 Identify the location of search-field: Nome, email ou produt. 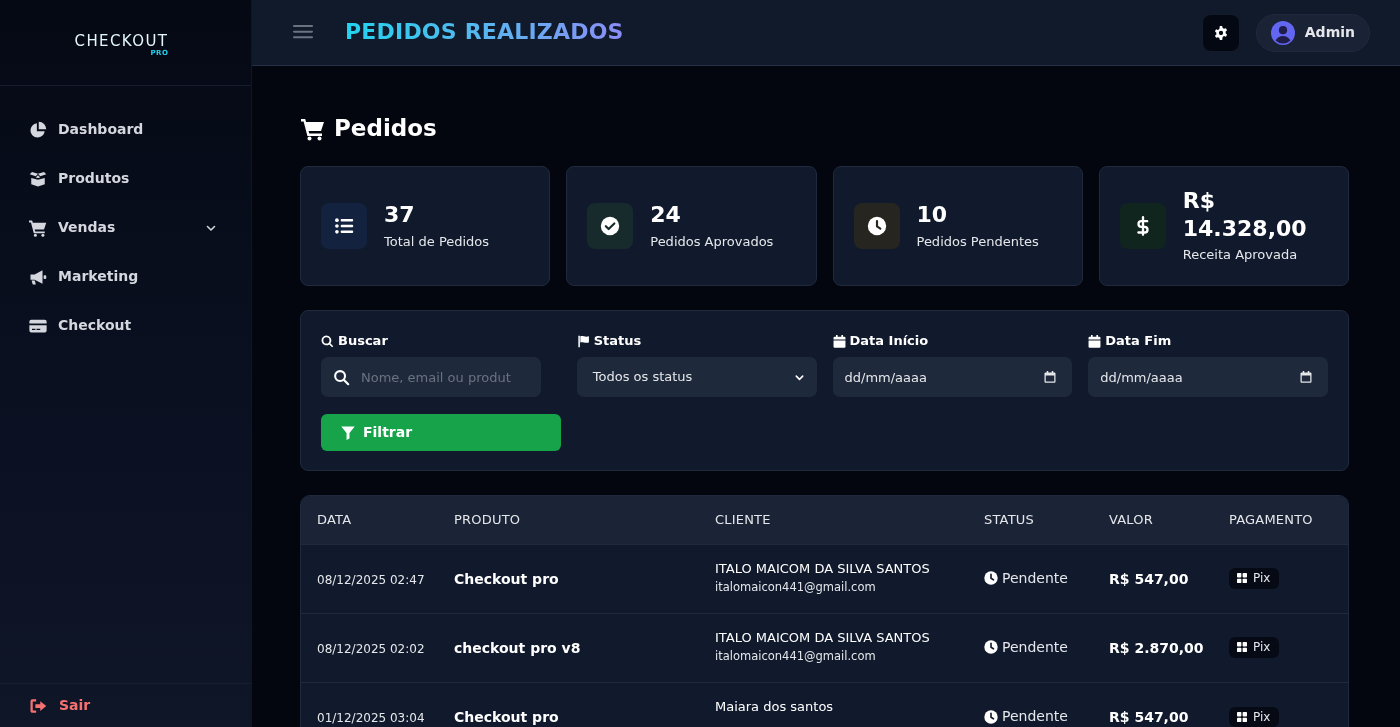
(431, 377).